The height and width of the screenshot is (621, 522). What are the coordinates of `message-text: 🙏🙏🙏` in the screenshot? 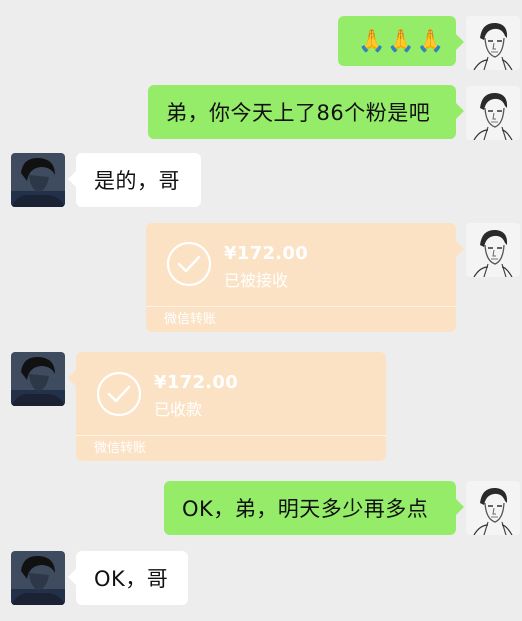 It's located at (402, 41).